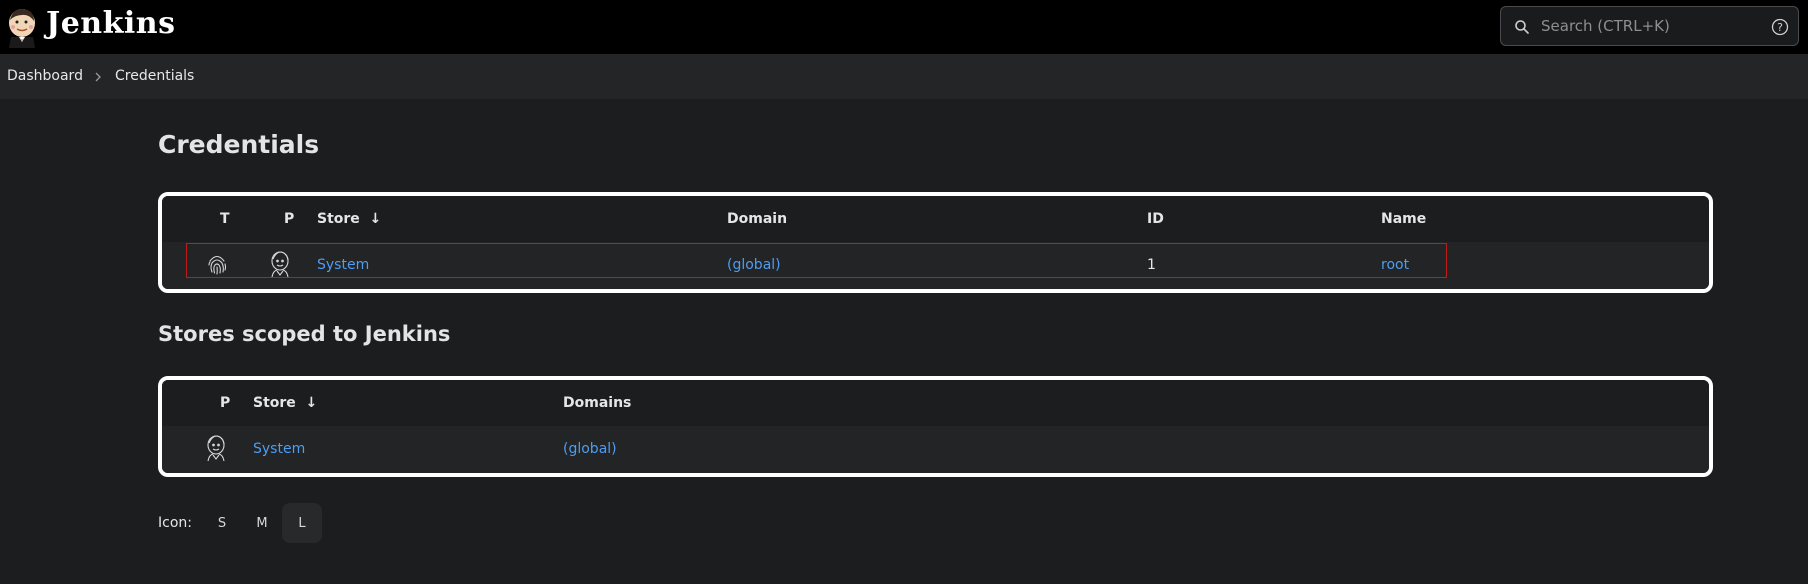  Describe the element at coordinates (98, 77) in the screenshot. I see `chevron-right-icon` at that location.